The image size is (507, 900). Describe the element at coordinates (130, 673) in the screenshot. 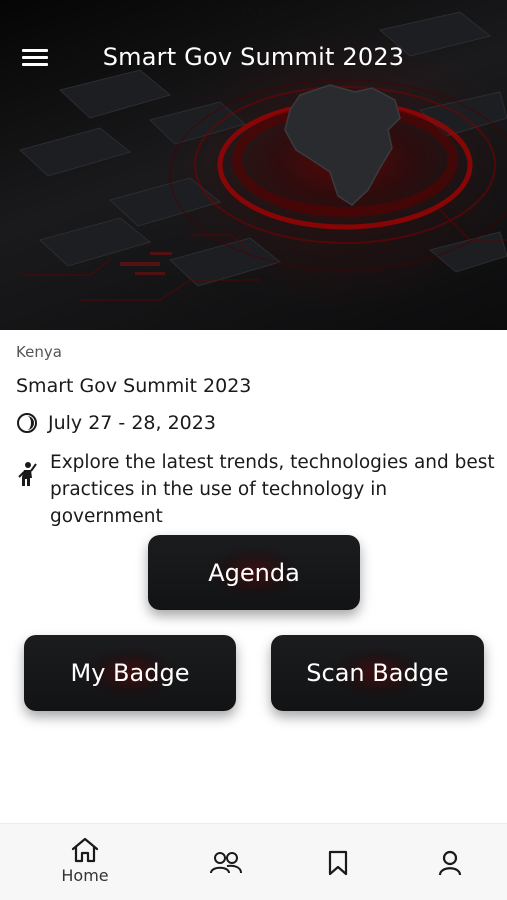

I see `my-badge-button: My Badge` at that location.